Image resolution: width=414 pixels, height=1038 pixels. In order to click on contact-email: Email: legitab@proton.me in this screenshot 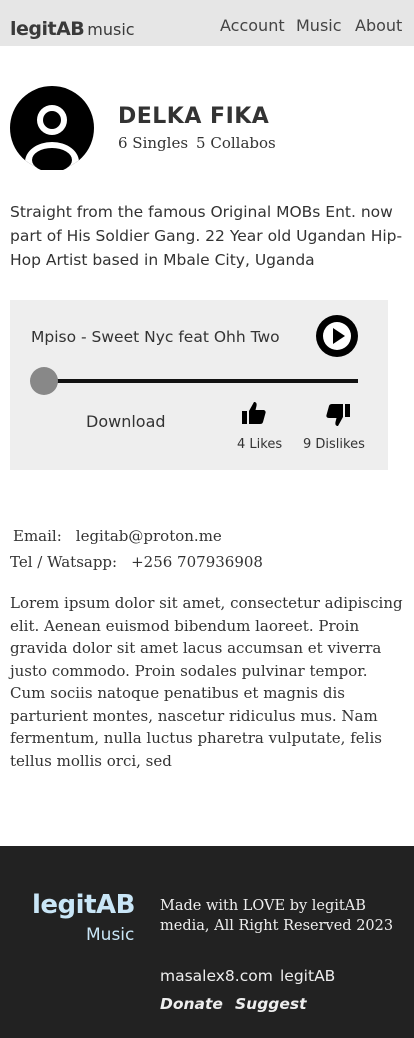, I will do `click(117, 536)`.